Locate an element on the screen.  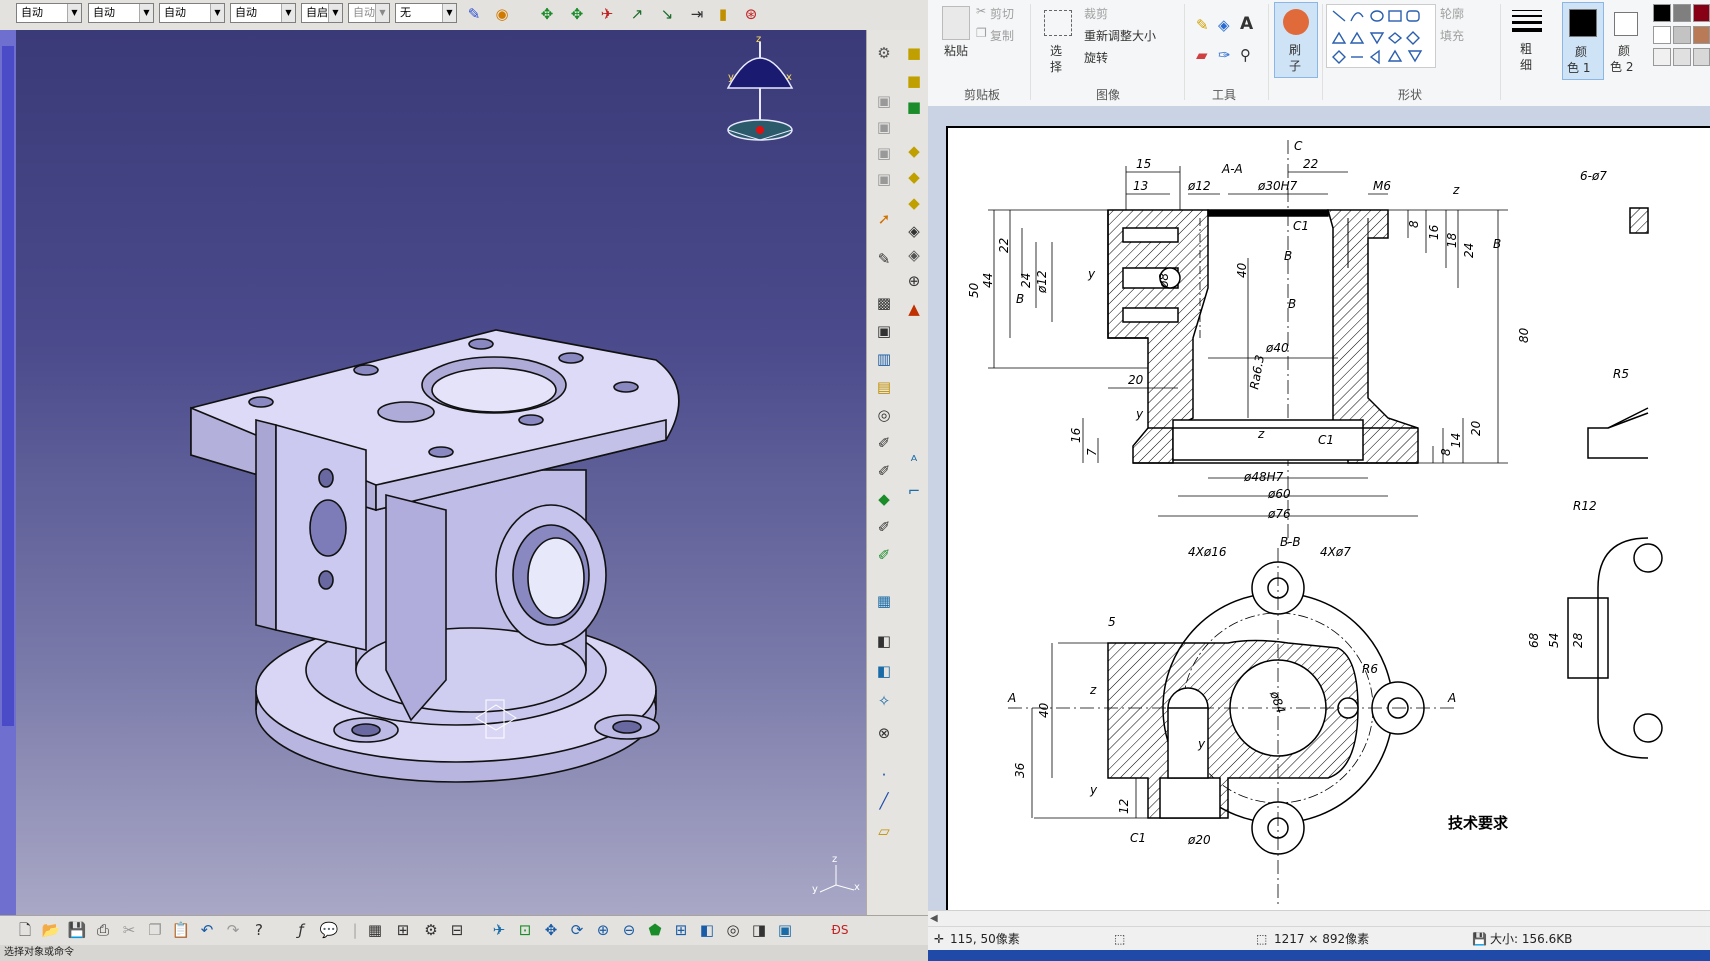
assemble-icon: ◧ is located at coordinates (884, 671).